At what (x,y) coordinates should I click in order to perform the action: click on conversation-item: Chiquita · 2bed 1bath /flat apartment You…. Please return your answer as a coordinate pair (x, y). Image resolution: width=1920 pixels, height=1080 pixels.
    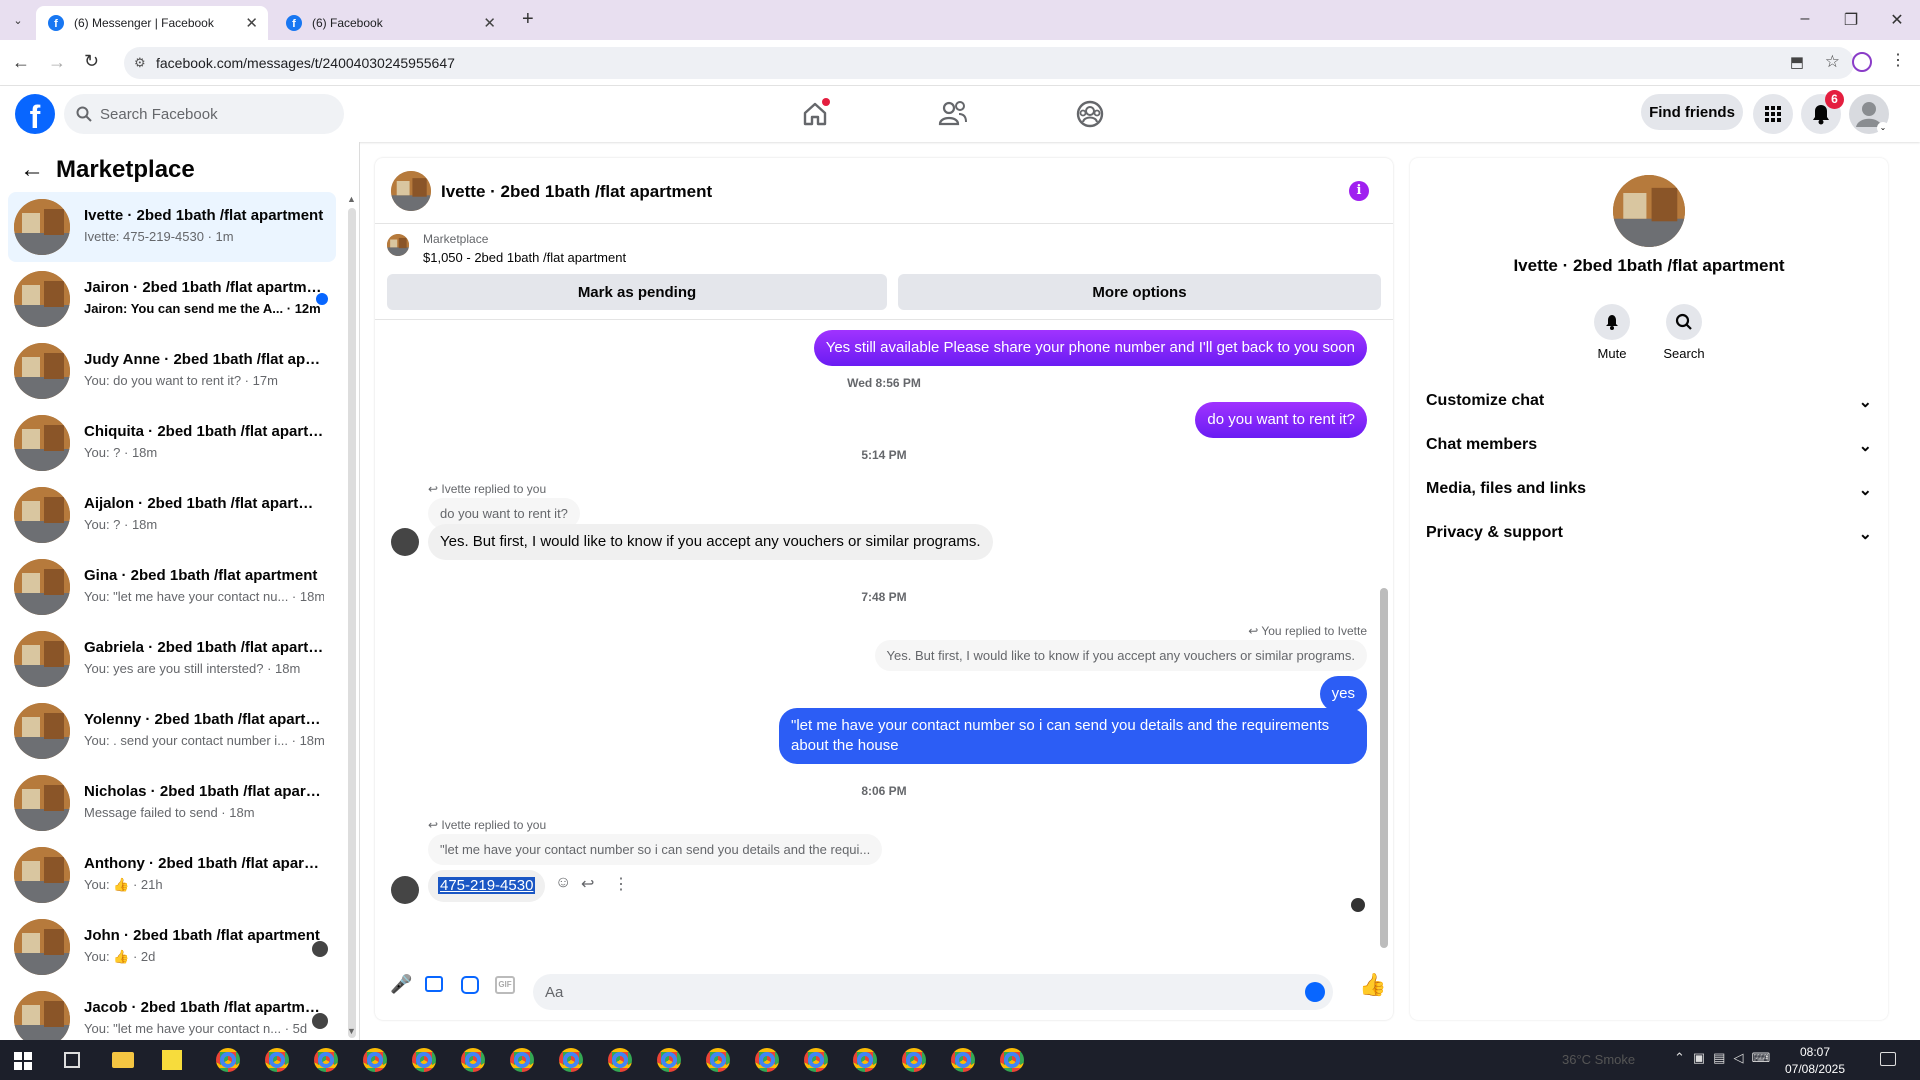
    Looking at the image, I should click on (172, 443).